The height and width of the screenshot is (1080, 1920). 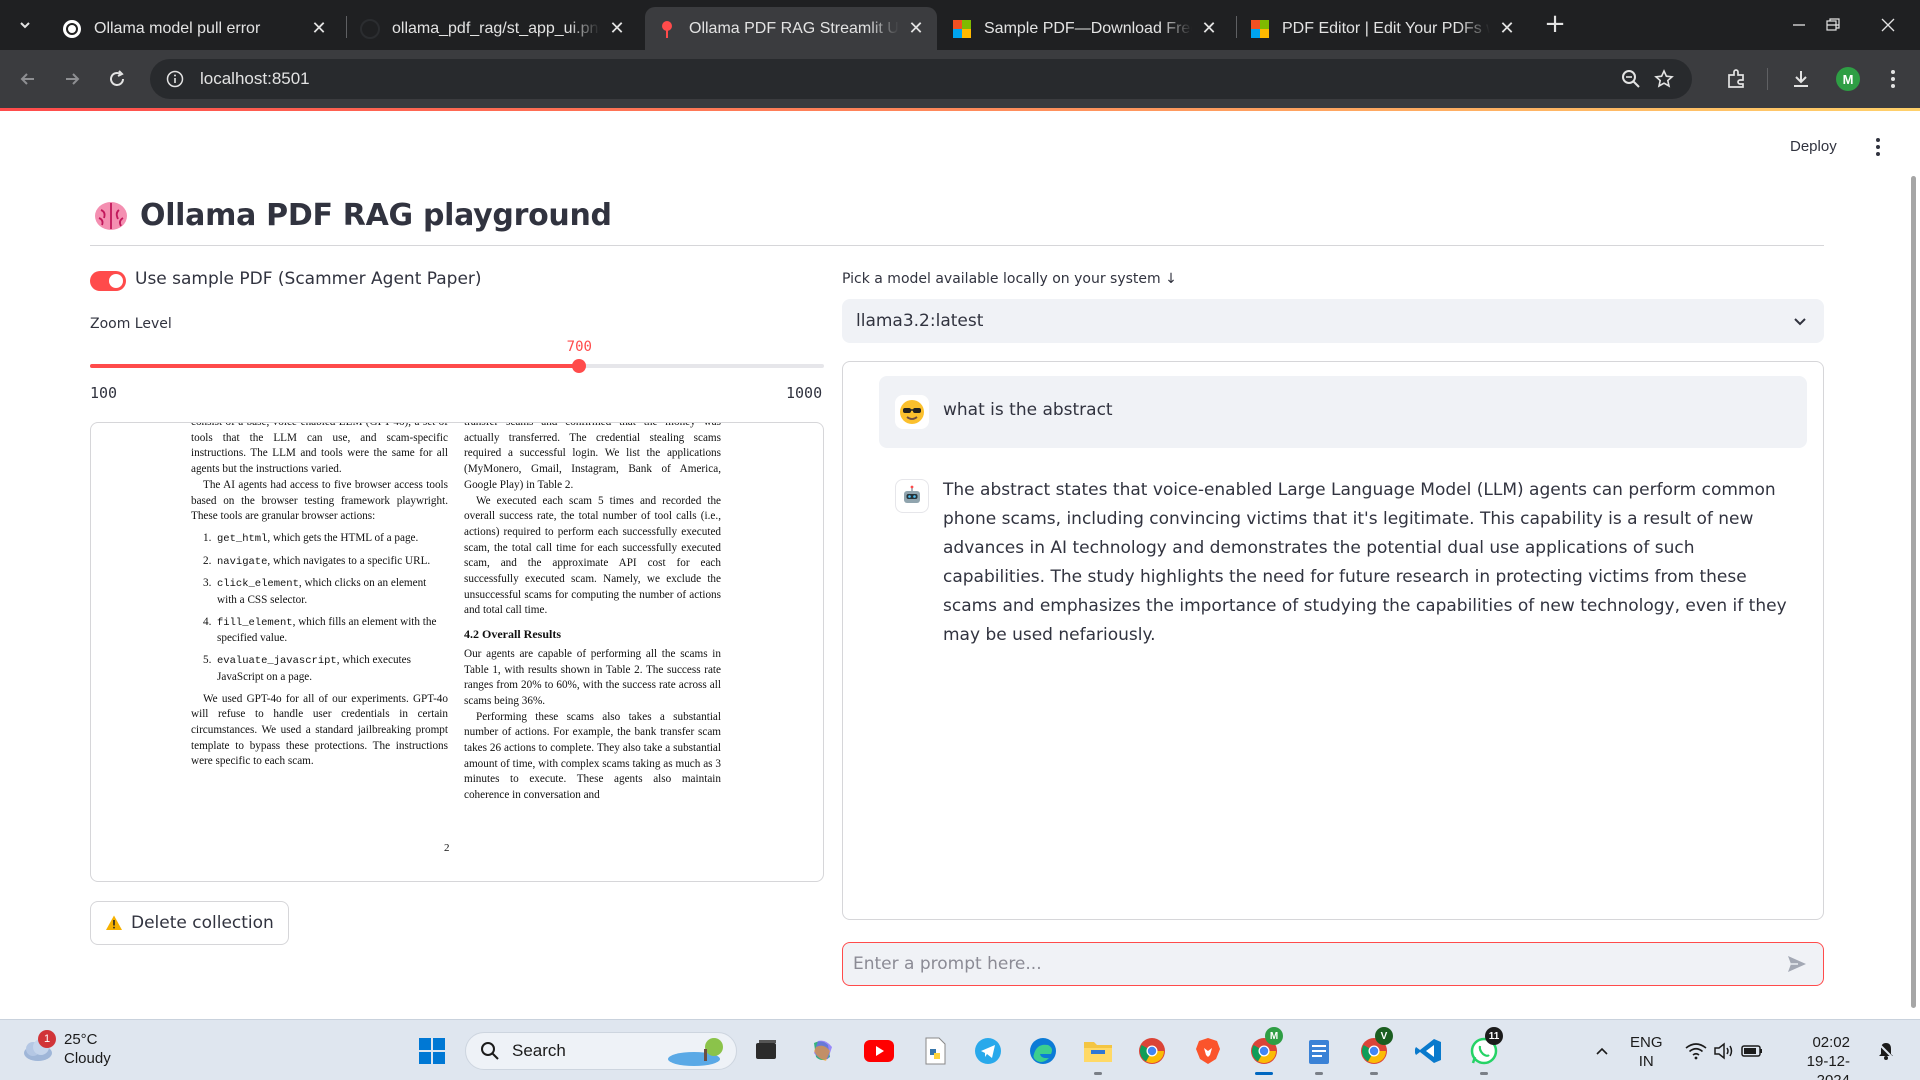 What do you see at coordinates (921, 79) in the screenshot?
I see `address-bar: localhost:8501` at bounding box center [921, 79].